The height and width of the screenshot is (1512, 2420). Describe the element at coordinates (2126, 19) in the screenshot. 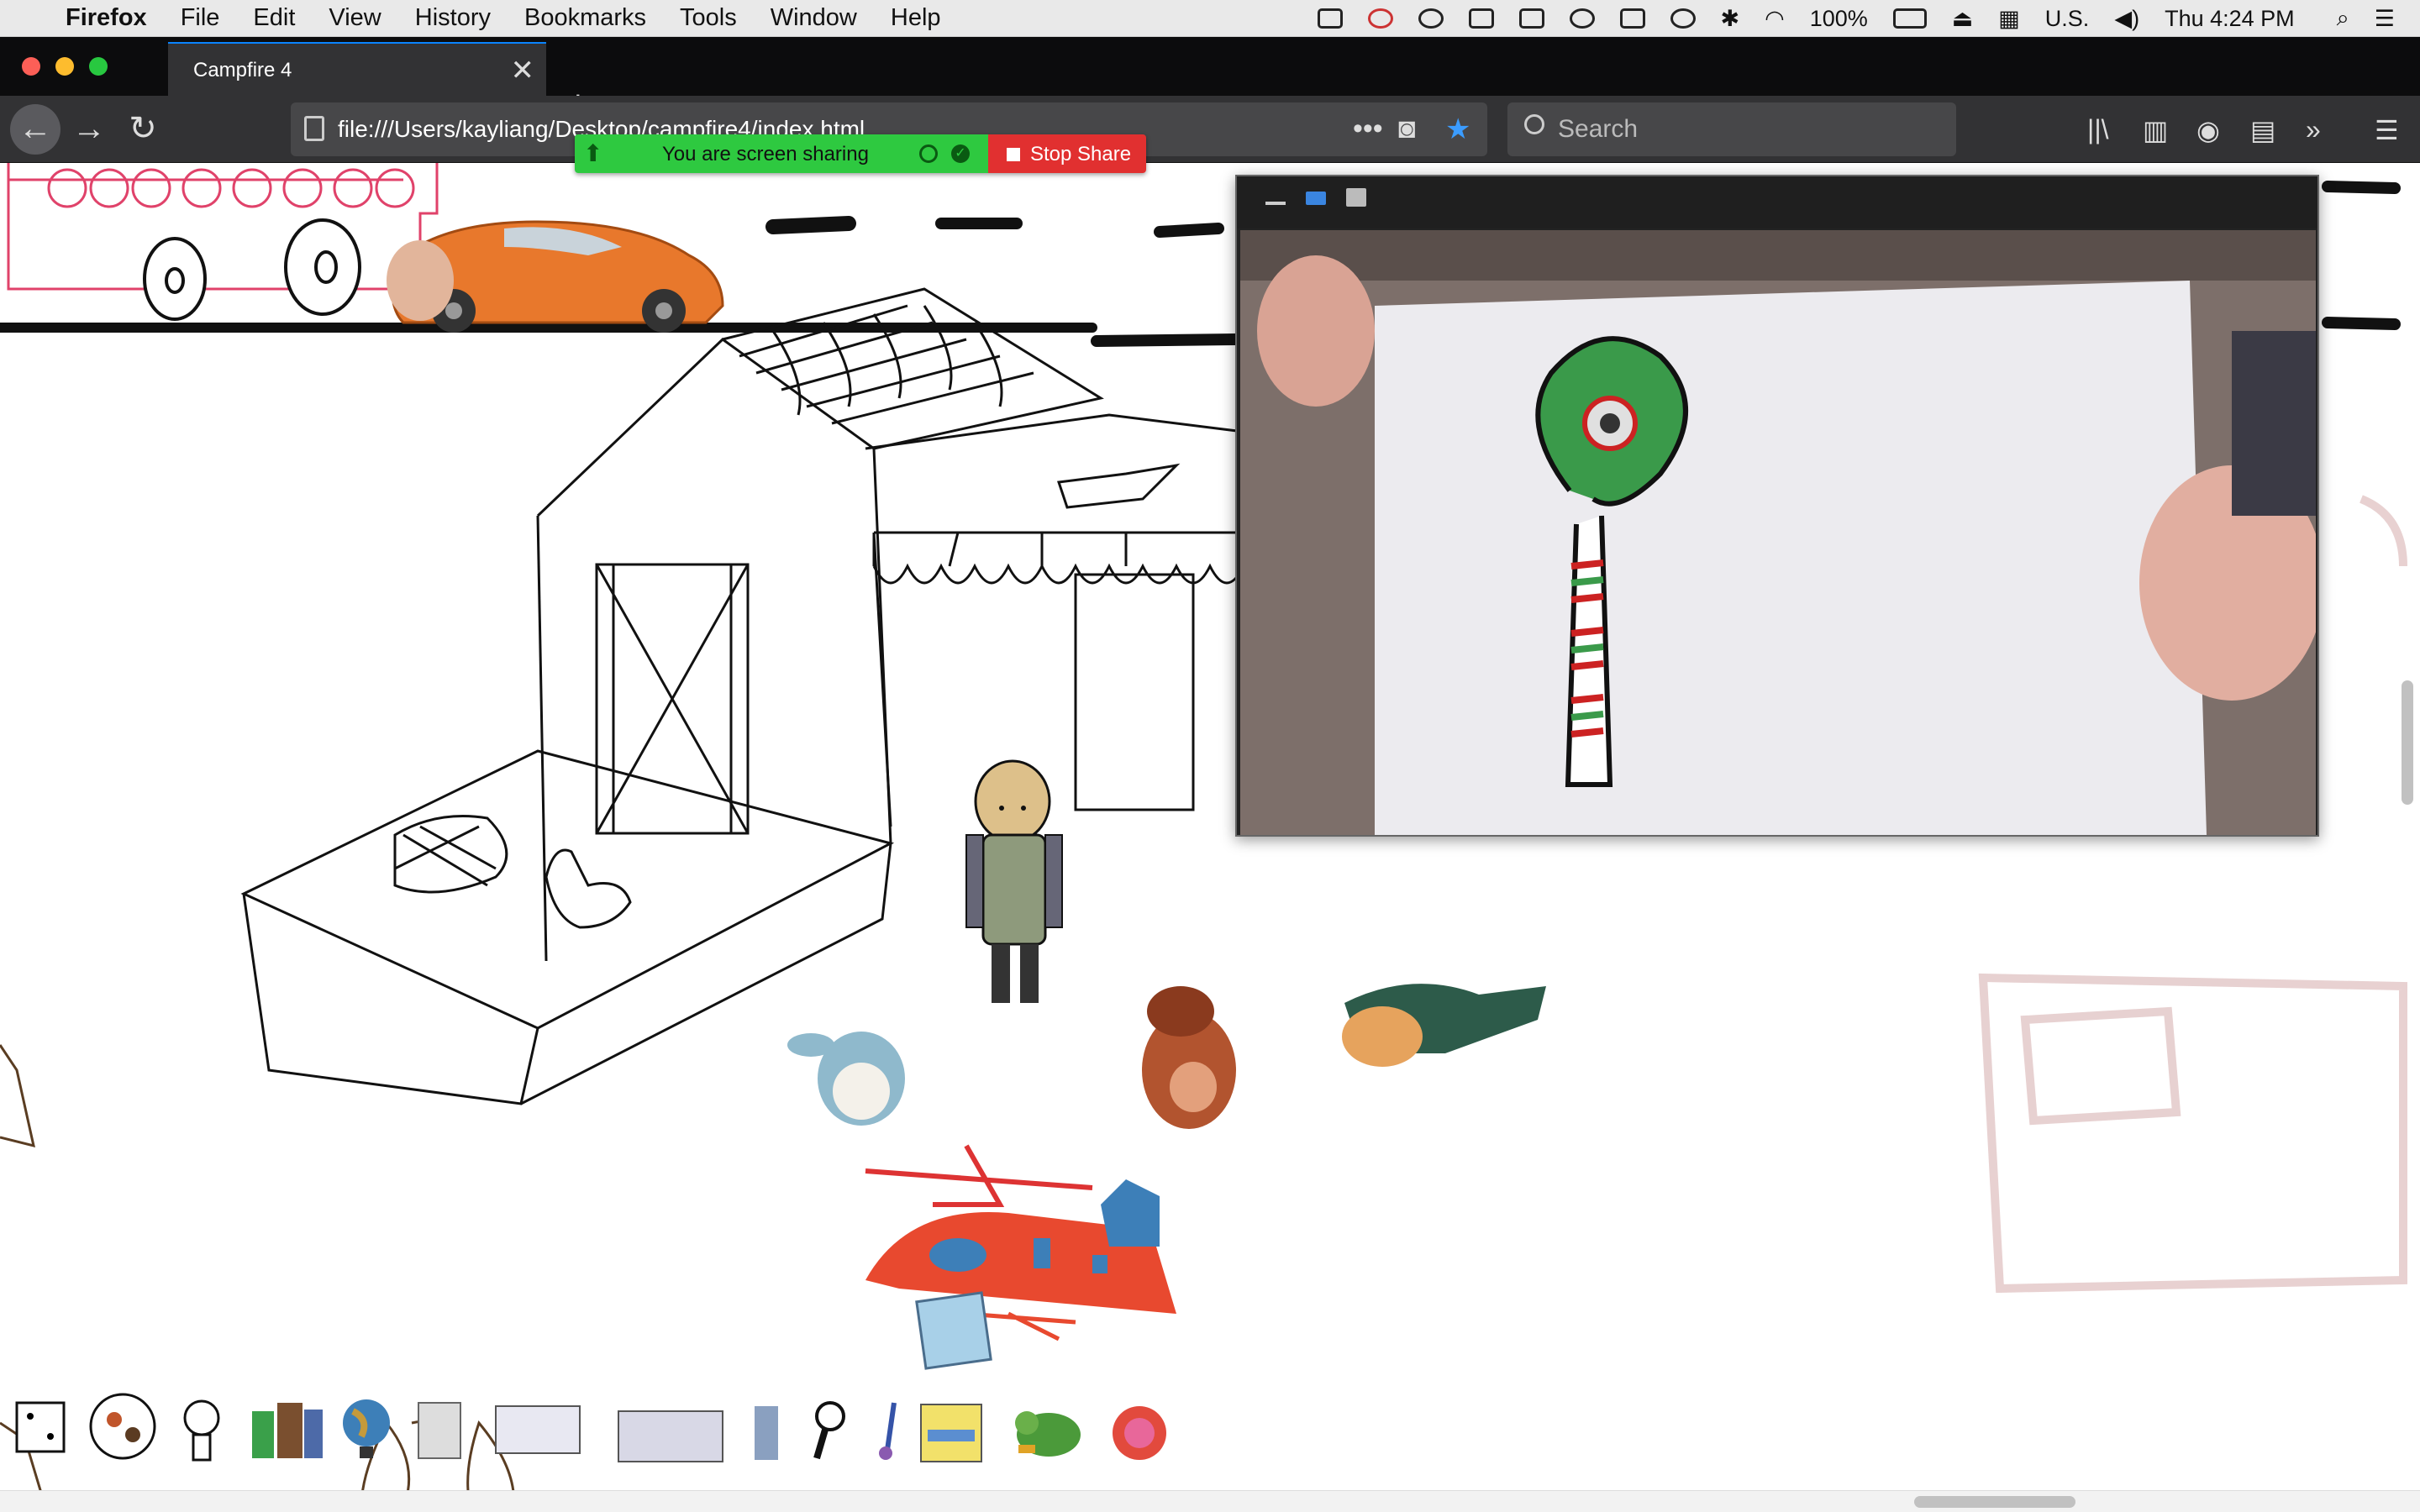

I see `volume-icon: ◀)` at that location.